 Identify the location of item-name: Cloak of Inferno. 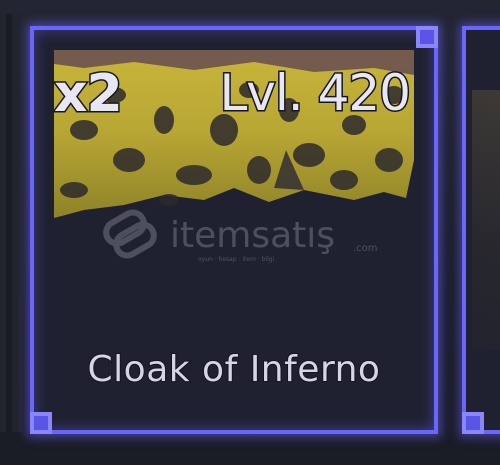
(234, 369).